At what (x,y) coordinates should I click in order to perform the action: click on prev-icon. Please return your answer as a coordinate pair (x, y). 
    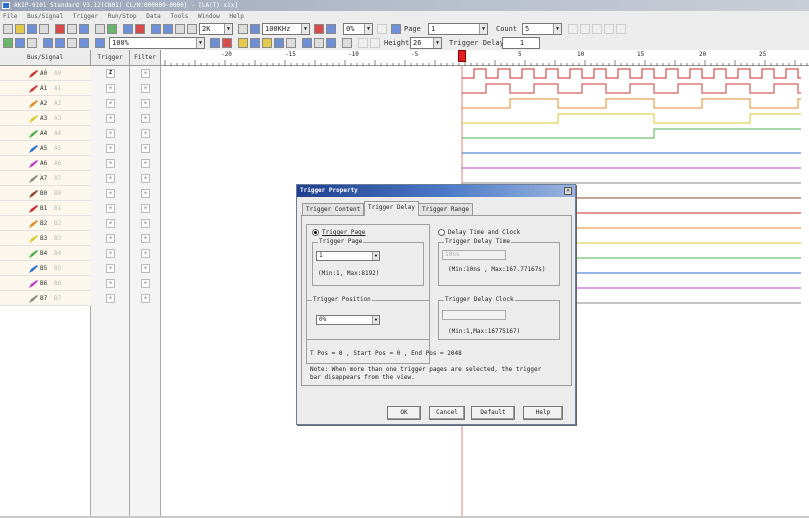
    Looking at the image, I should click on (382, 29).